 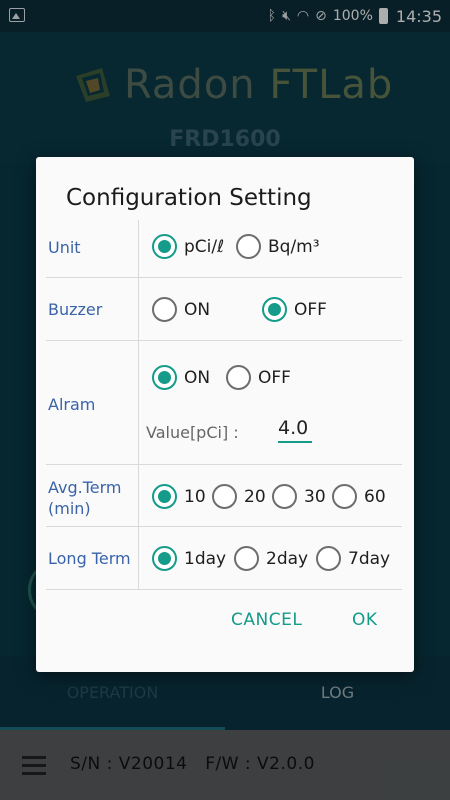 What do you see at coordinates (271, 558) in the screenshot?
I see `long-term-option-2day: 2day` at bounding box center [271, 558].